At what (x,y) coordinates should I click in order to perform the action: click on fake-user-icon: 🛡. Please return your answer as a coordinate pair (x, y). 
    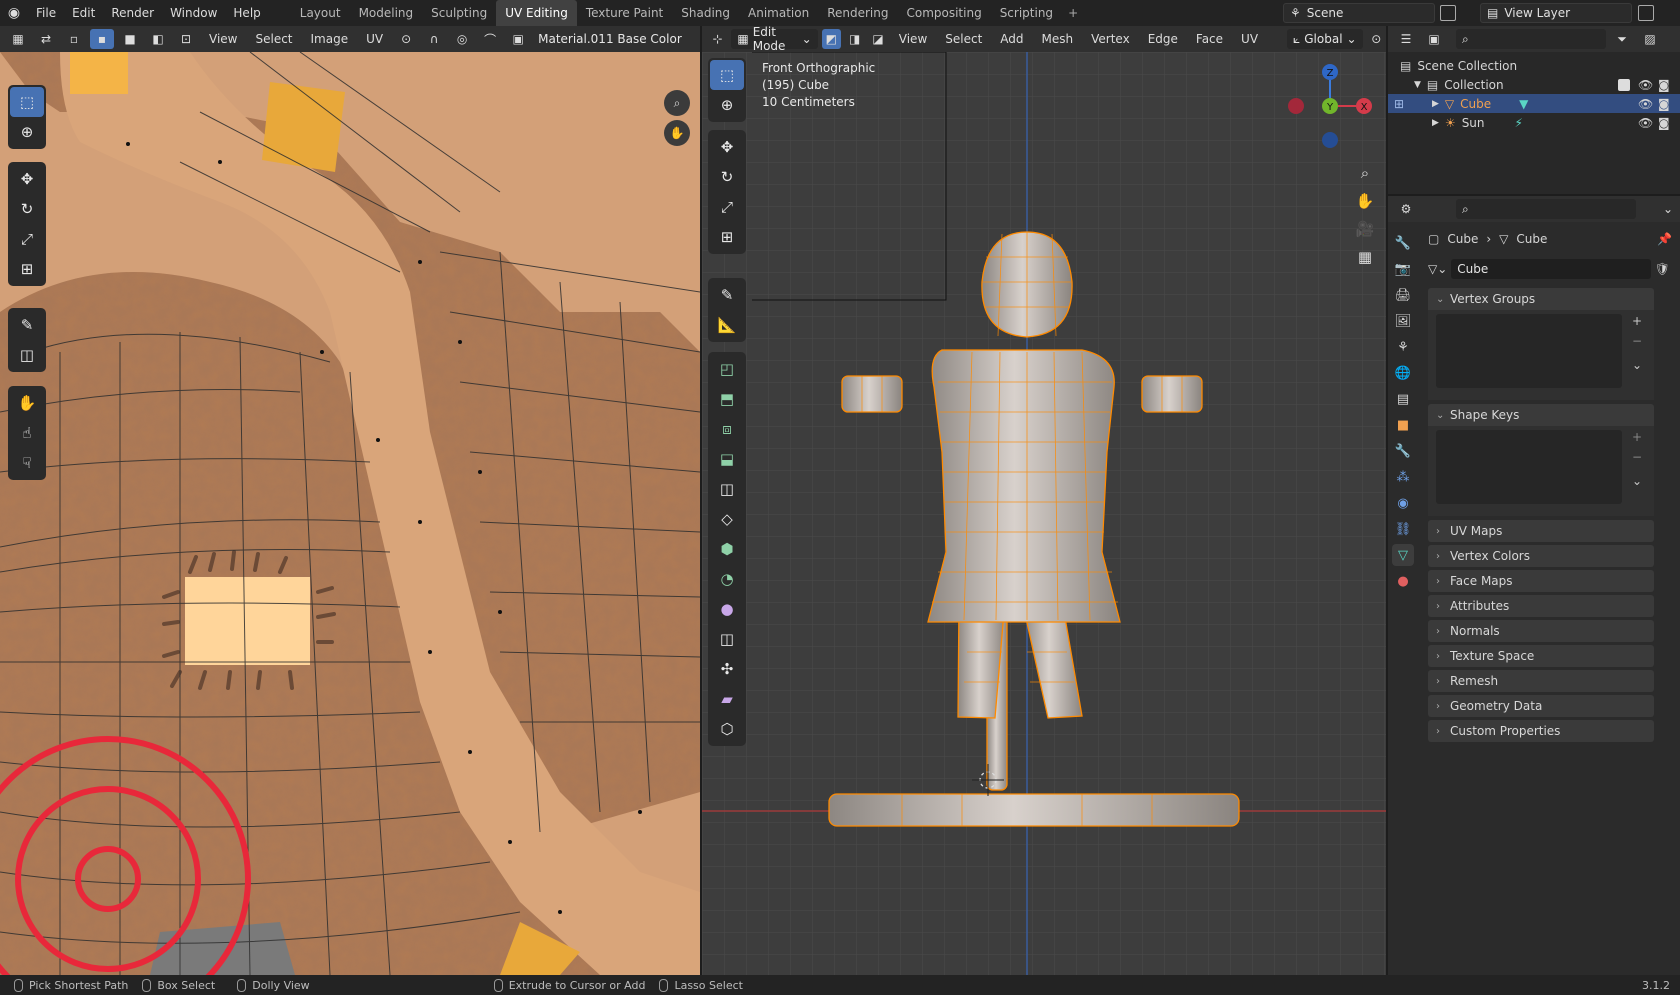
    Looking at the image, I should click on (1662, 269).